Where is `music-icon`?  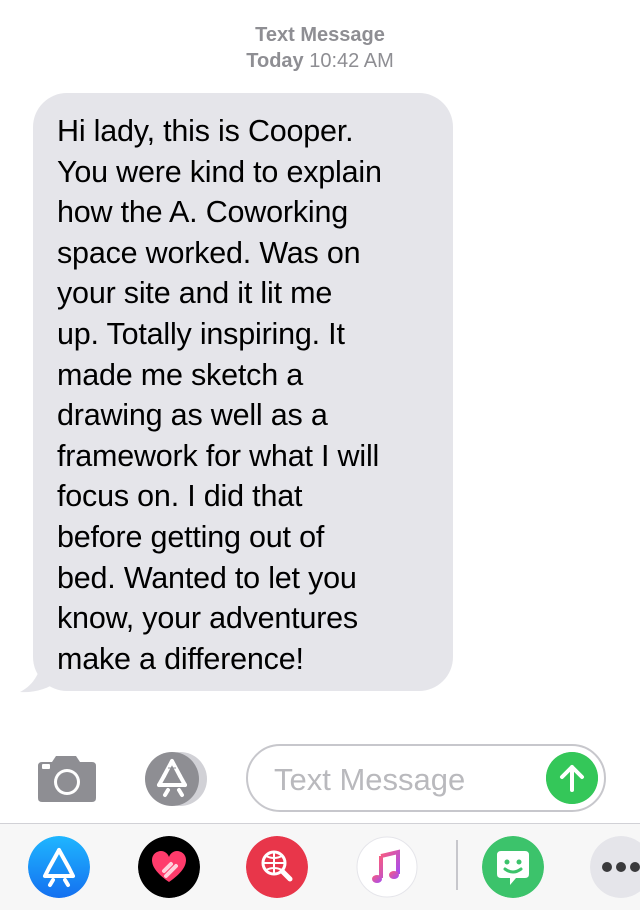 music-icon is located at coordinates (387, 867).